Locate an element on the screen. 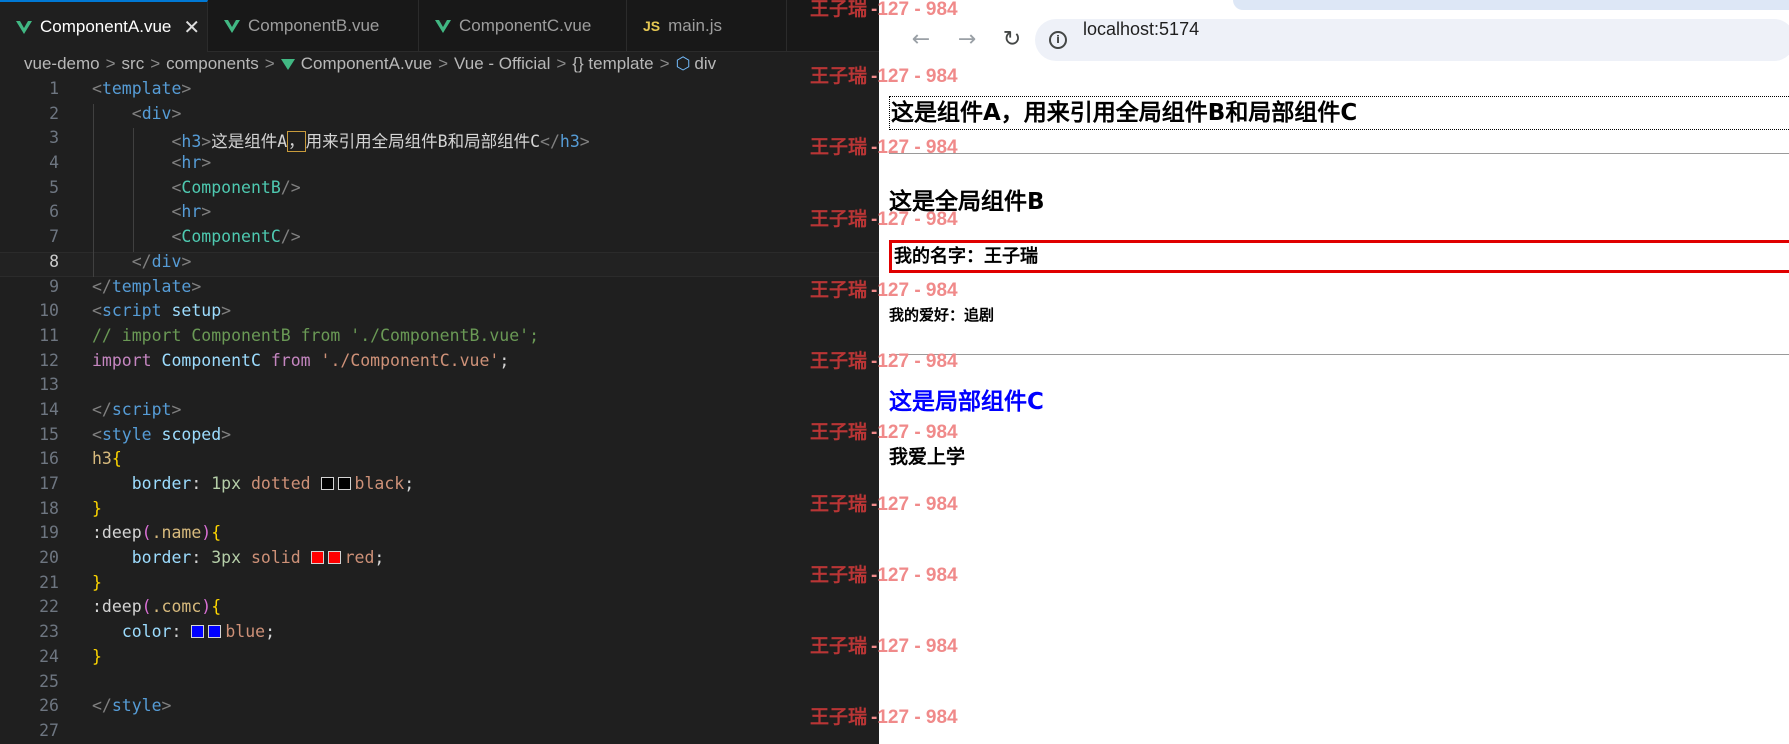  code-line: 17 border: 1px dotted black; is located at coordinates (439, 486).